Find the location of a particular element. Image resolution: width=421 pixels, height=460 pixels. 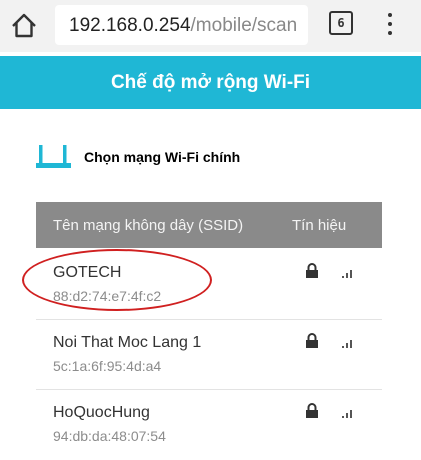

page-title: Chế độ mở rộng Wi-Fi is located at coordinates (210, 82).